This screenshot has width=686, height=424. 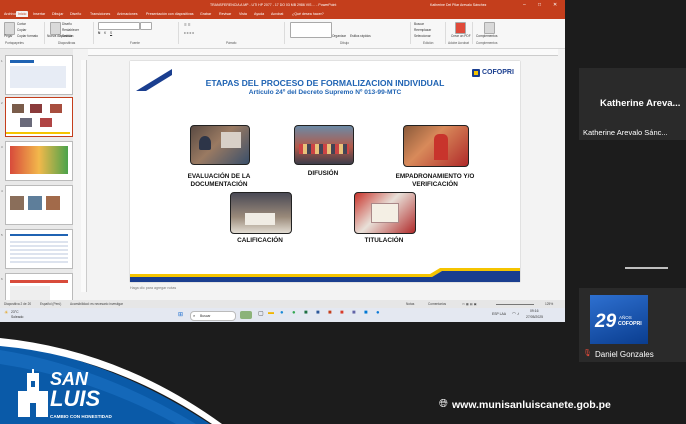 I want to click on quick-styles-button: Estilos rápidos, so click(x=360, y=36).